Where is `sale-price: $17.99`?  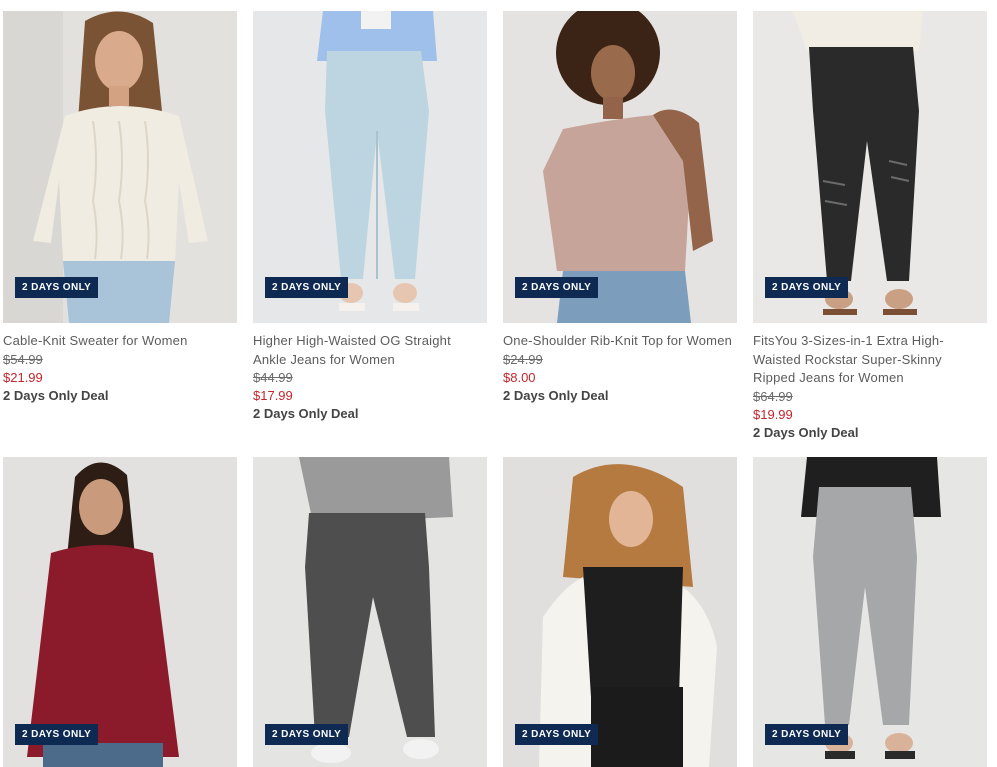
sale-price: $17.99 is located at coordinates (273, 395).